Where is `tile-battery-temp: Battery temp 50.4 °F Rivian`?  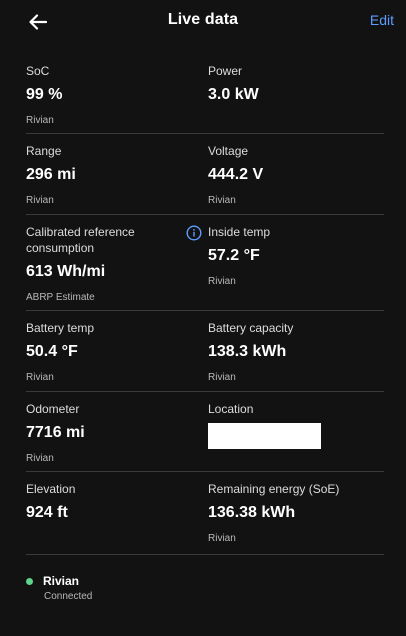
tile-battery-temp: Battery temp 50.4 °F Rivian is located at coordinates (117, 351).